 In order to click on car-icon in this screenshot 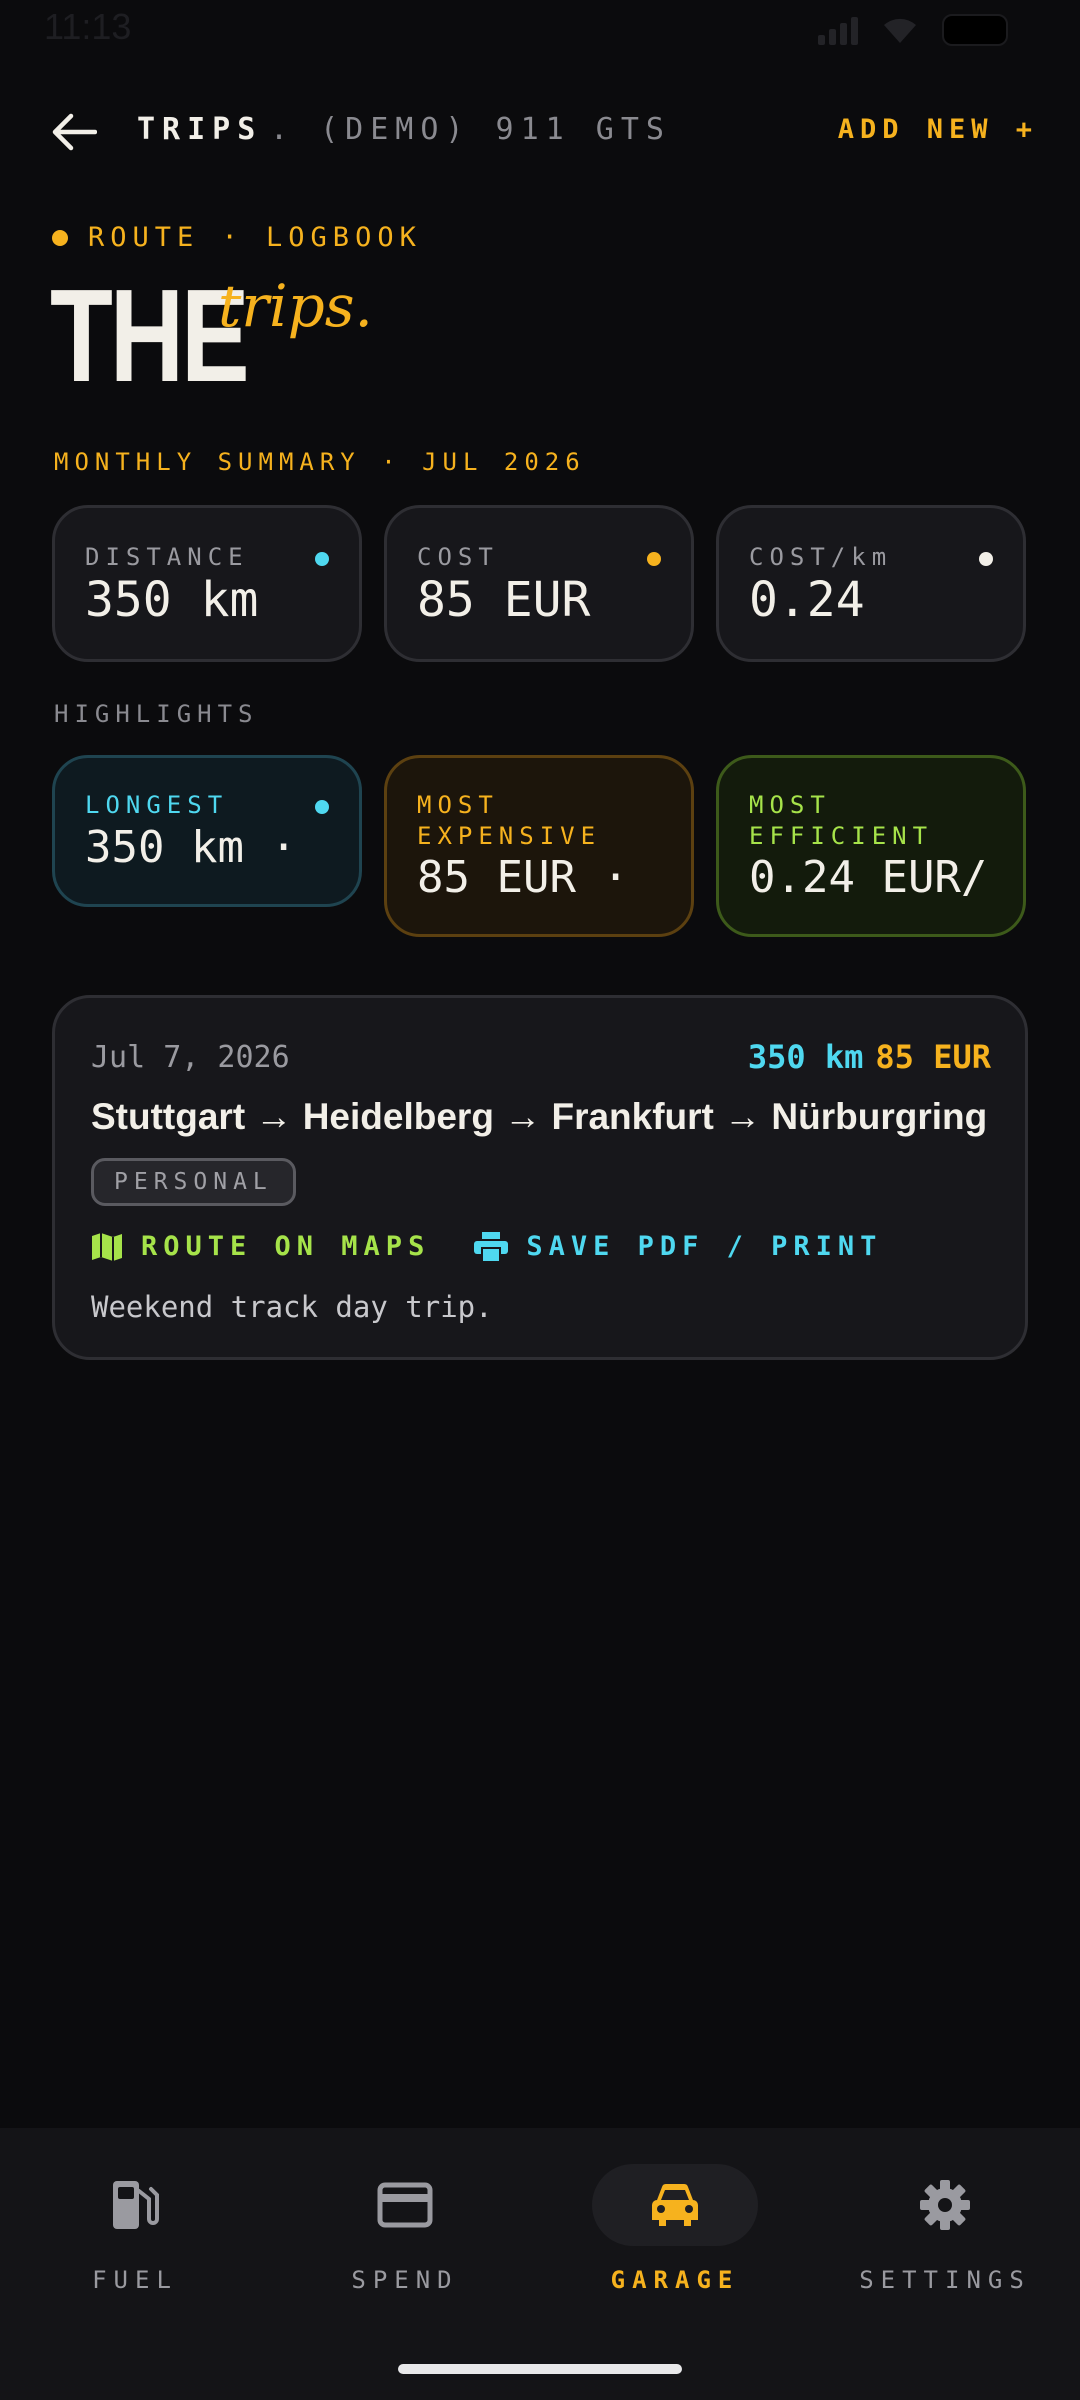, I will do `click(675, 2204)`.